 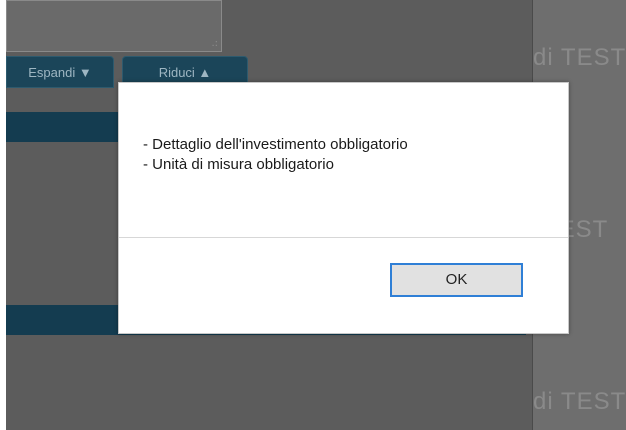 What do you see at coordinates (214, 44) in the screenshot?
I see `resize-grip-icon: .:` at bounding box center [214, 44].